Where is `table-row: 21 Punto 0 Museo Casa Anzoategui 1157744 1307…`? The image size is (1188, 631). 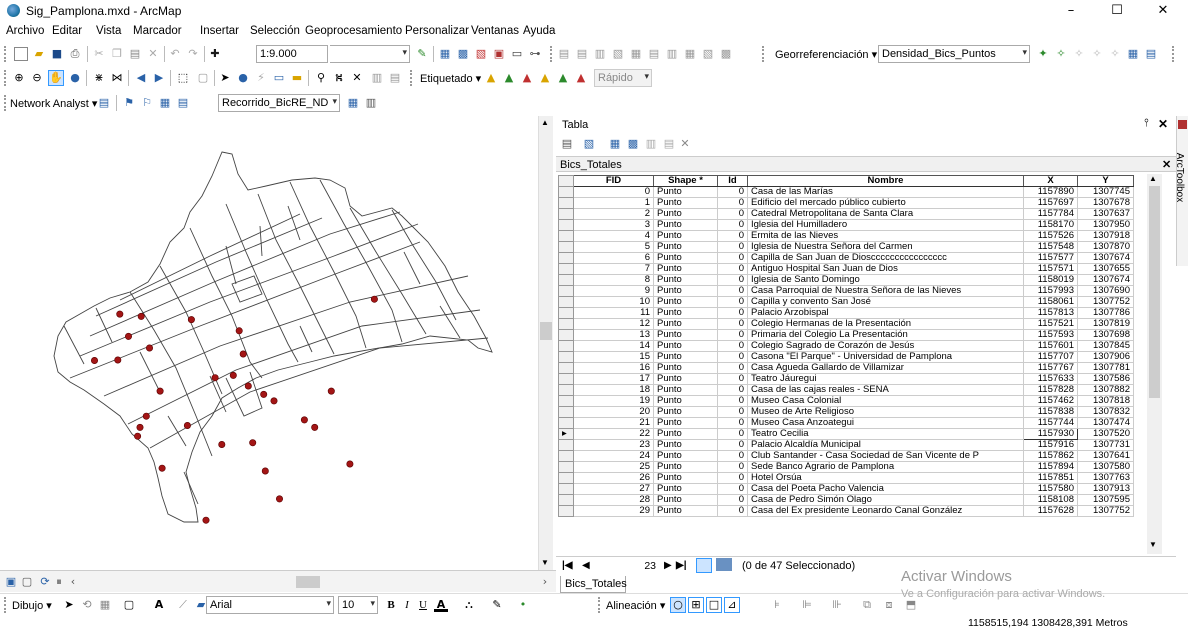
table-row: 21 Punto 0 Museo Casa Anzoategui 1157744 1307… is located at coordinates (846, 423).